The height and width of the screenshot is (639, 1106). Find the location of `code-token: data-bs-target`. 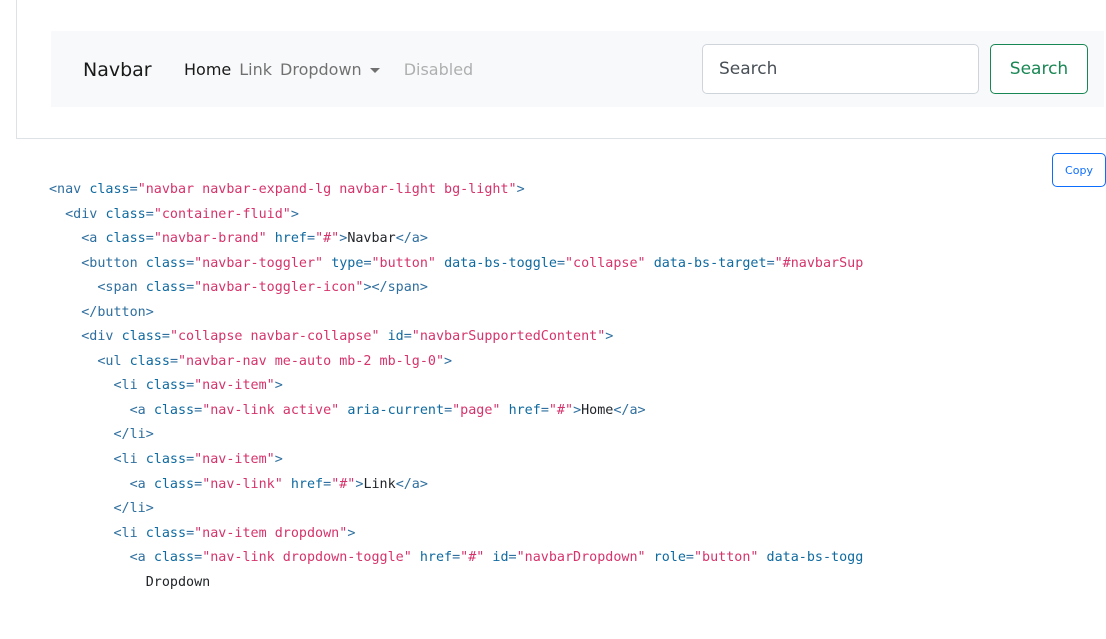

code-token: data-bs-target is located at coordinates (710, 263).